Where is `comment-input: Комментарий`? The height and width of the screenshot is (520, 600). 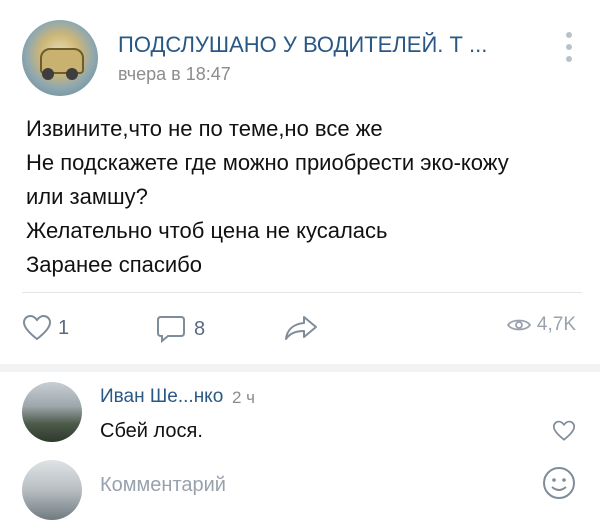 comment-input: Комментарий is located at coordinates (163, 485).